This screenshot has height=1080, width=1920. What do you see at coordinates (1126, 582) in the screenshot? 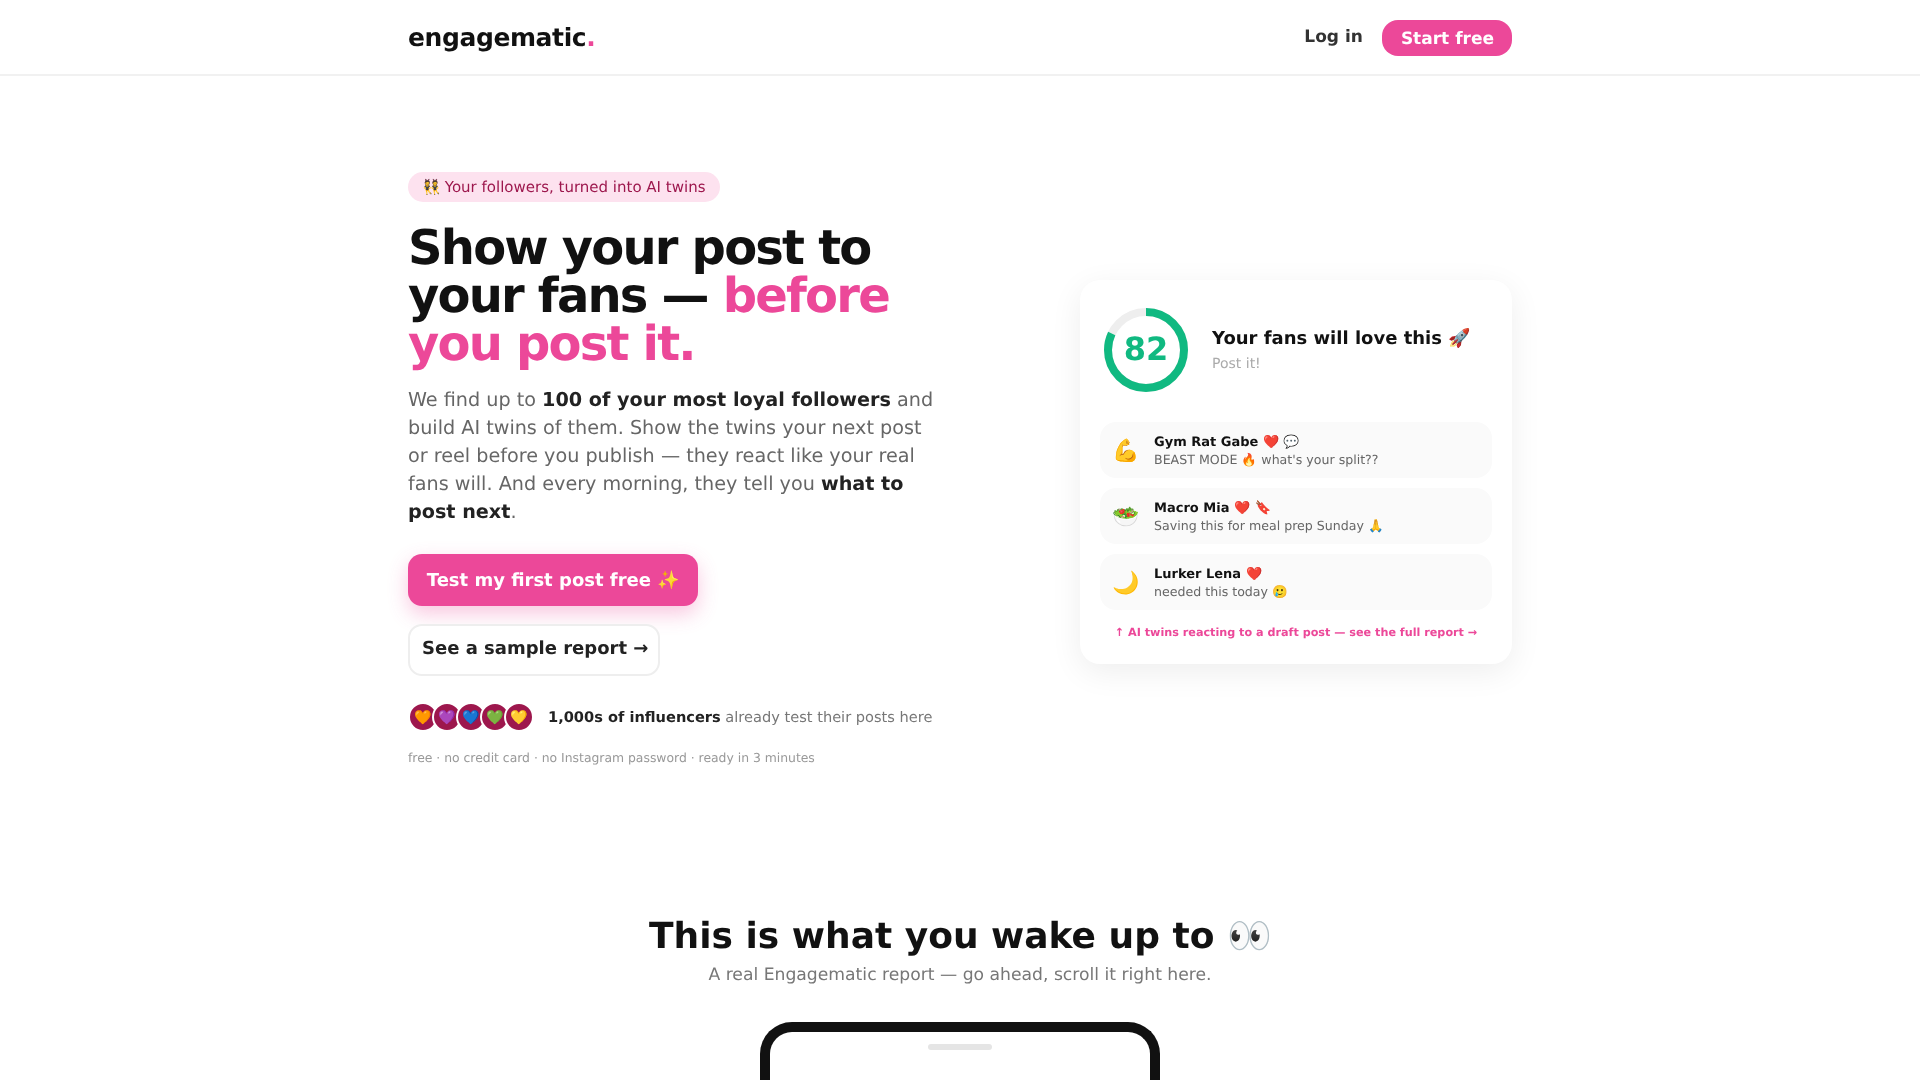
I see `avatar-emoji: 🌙` at bounding box center [1126, 582].